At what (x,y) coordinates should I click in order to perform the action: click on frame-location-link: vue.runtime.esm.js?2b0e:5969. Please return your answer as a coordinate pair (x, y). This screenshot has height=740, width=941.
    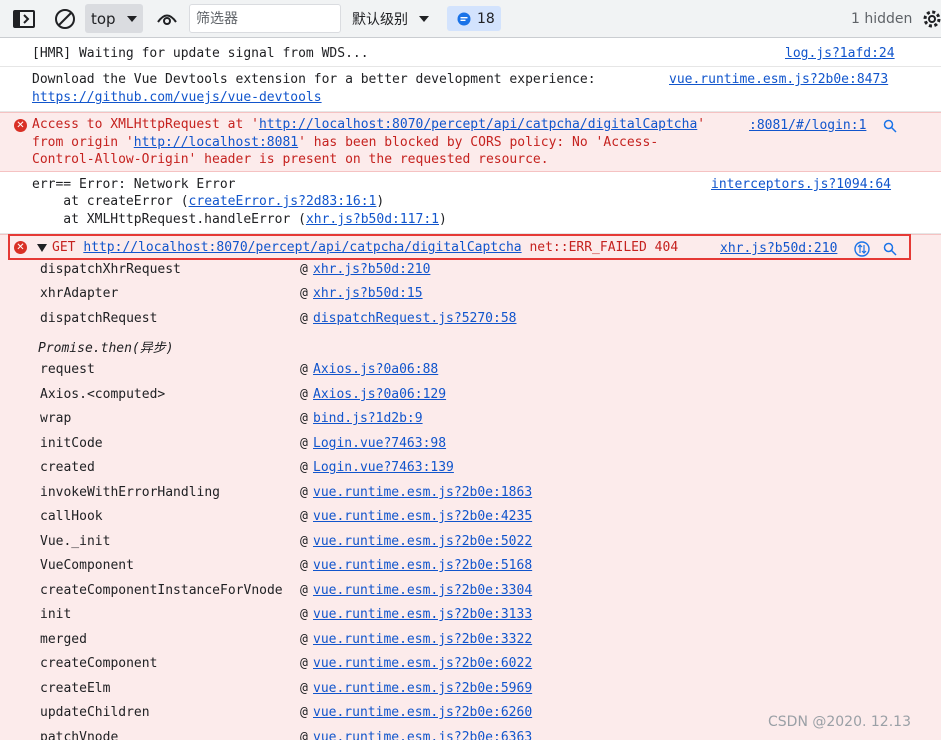
    Looking at the image, I should click on (422, 688).